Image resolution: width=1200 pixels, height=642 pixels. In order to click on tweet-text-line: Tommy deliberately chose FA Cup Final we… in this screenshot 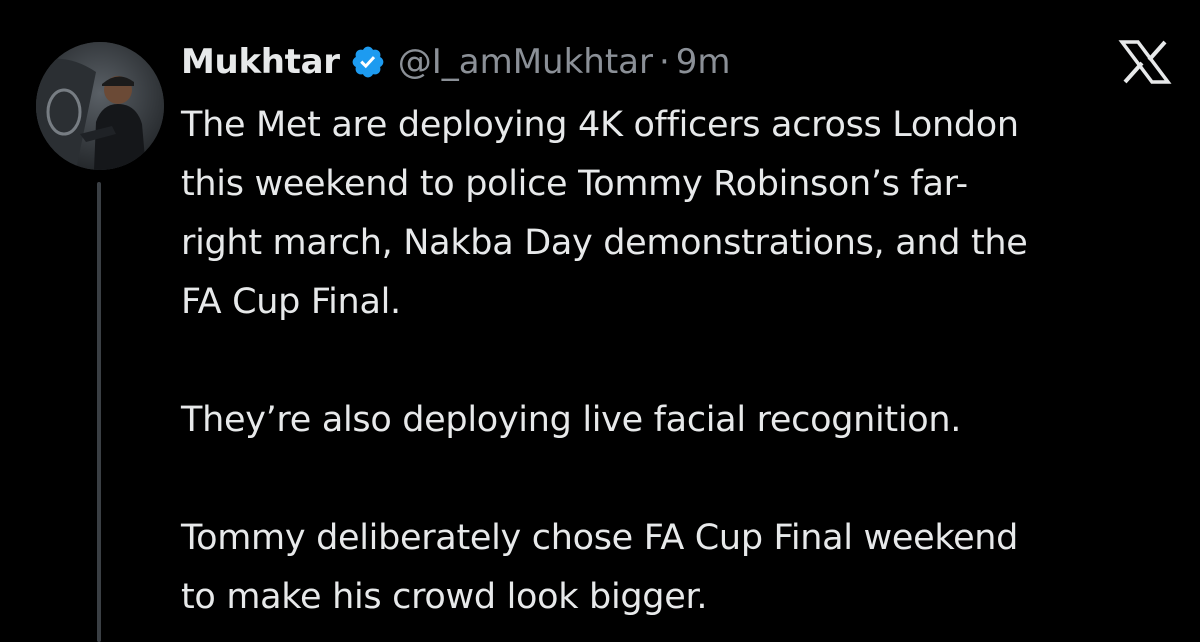, I will do `click(600, 538)`.